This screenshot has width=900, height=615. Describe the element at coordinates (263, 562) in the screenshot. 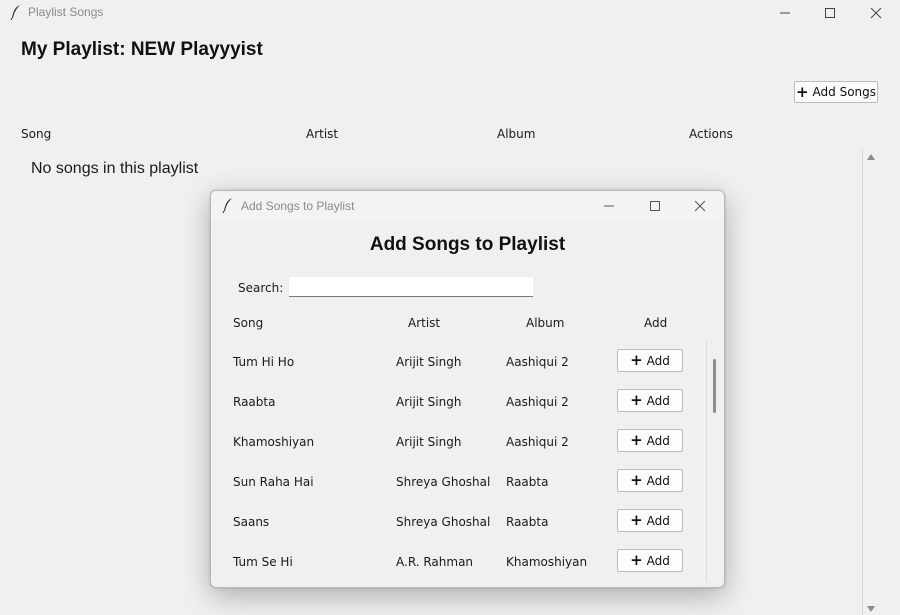

I see `song-title: Tum Se Hi` at that location.